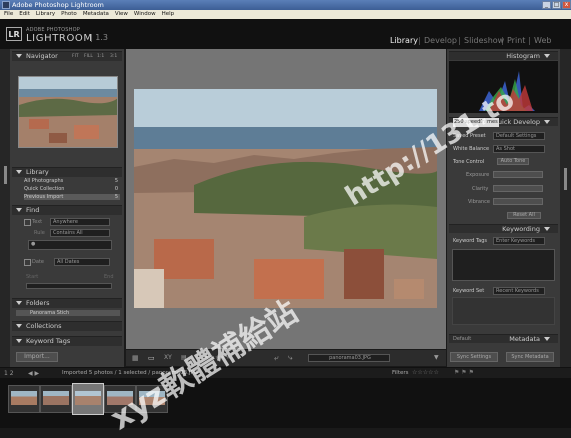 This screenshot has height=438, width=571. I want to click on clarity-label: Clarity, so click(480, 189).